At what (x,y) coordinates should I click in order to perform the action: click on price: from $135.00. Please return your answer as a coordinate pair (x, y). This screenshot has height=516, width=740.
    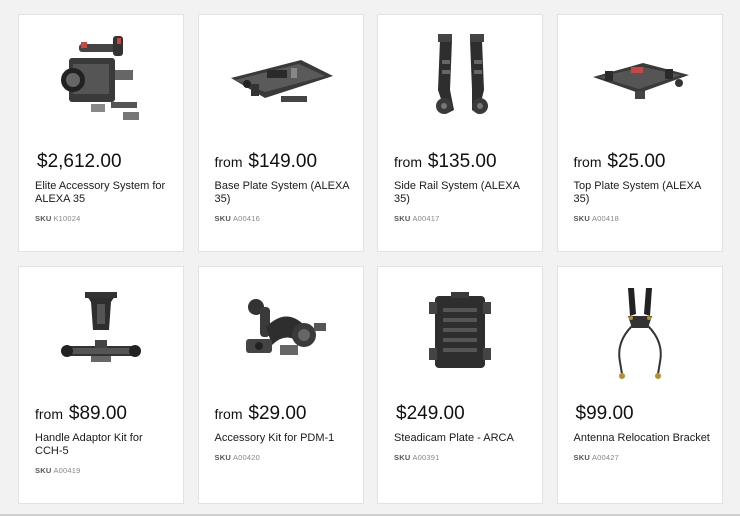
    Looking at the image, I should click on (463, 162).